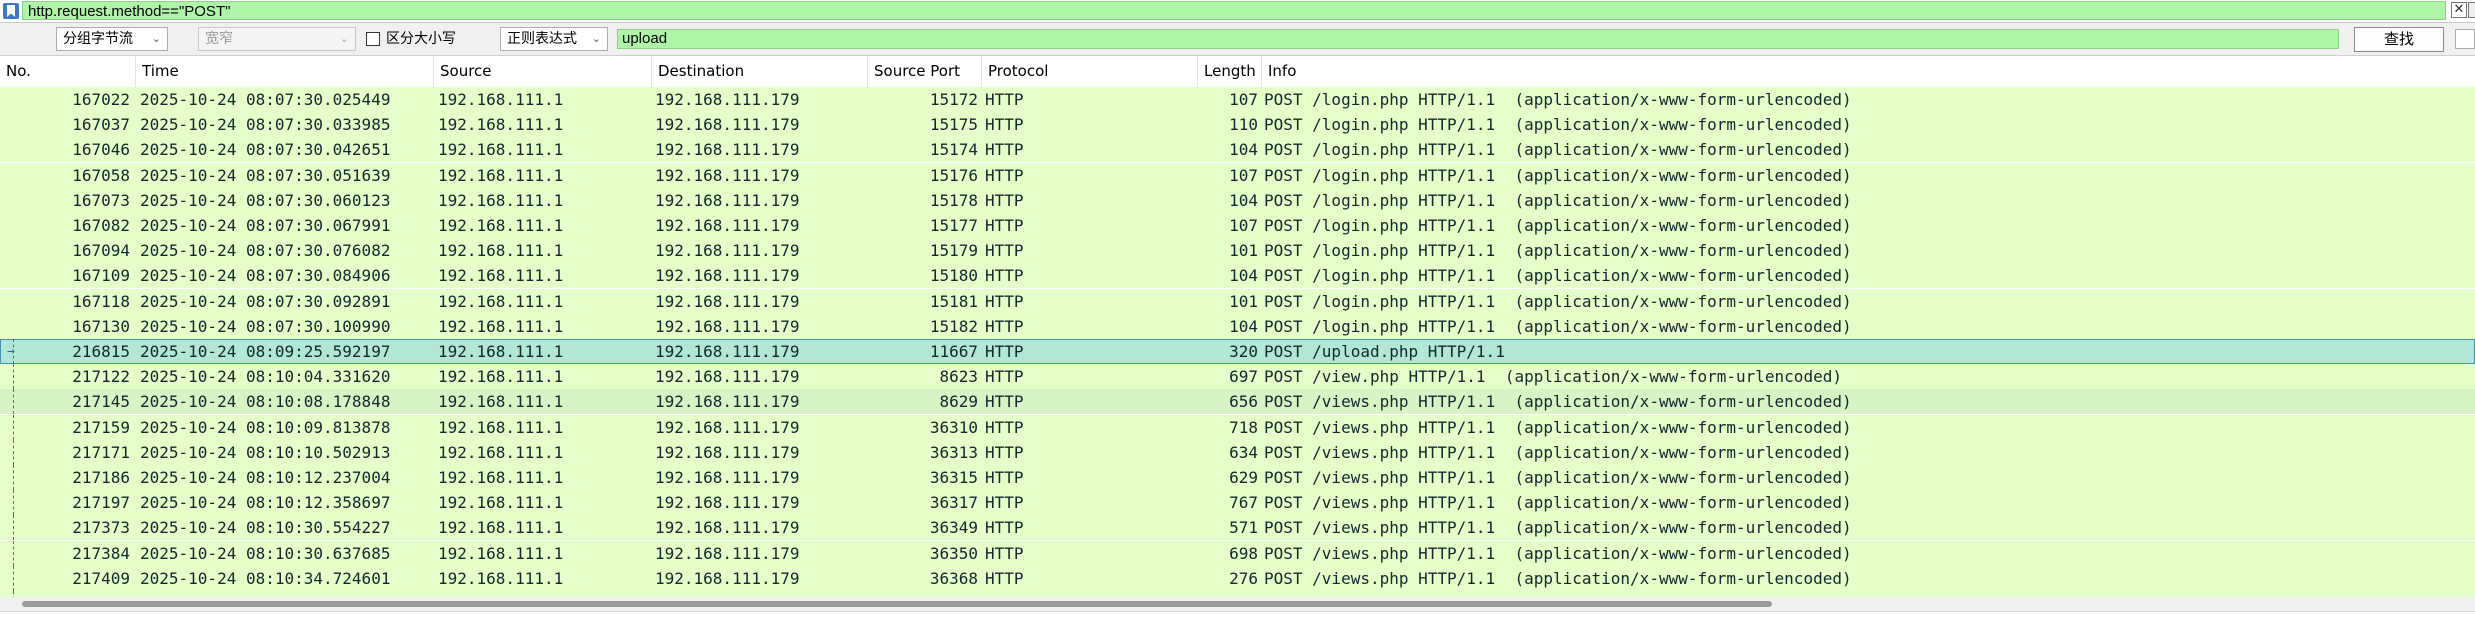 The width and height of the screenshot is (2475, 628). I want to click on search-scope-select: 分组字节流 ⌄, so click(112, 39).